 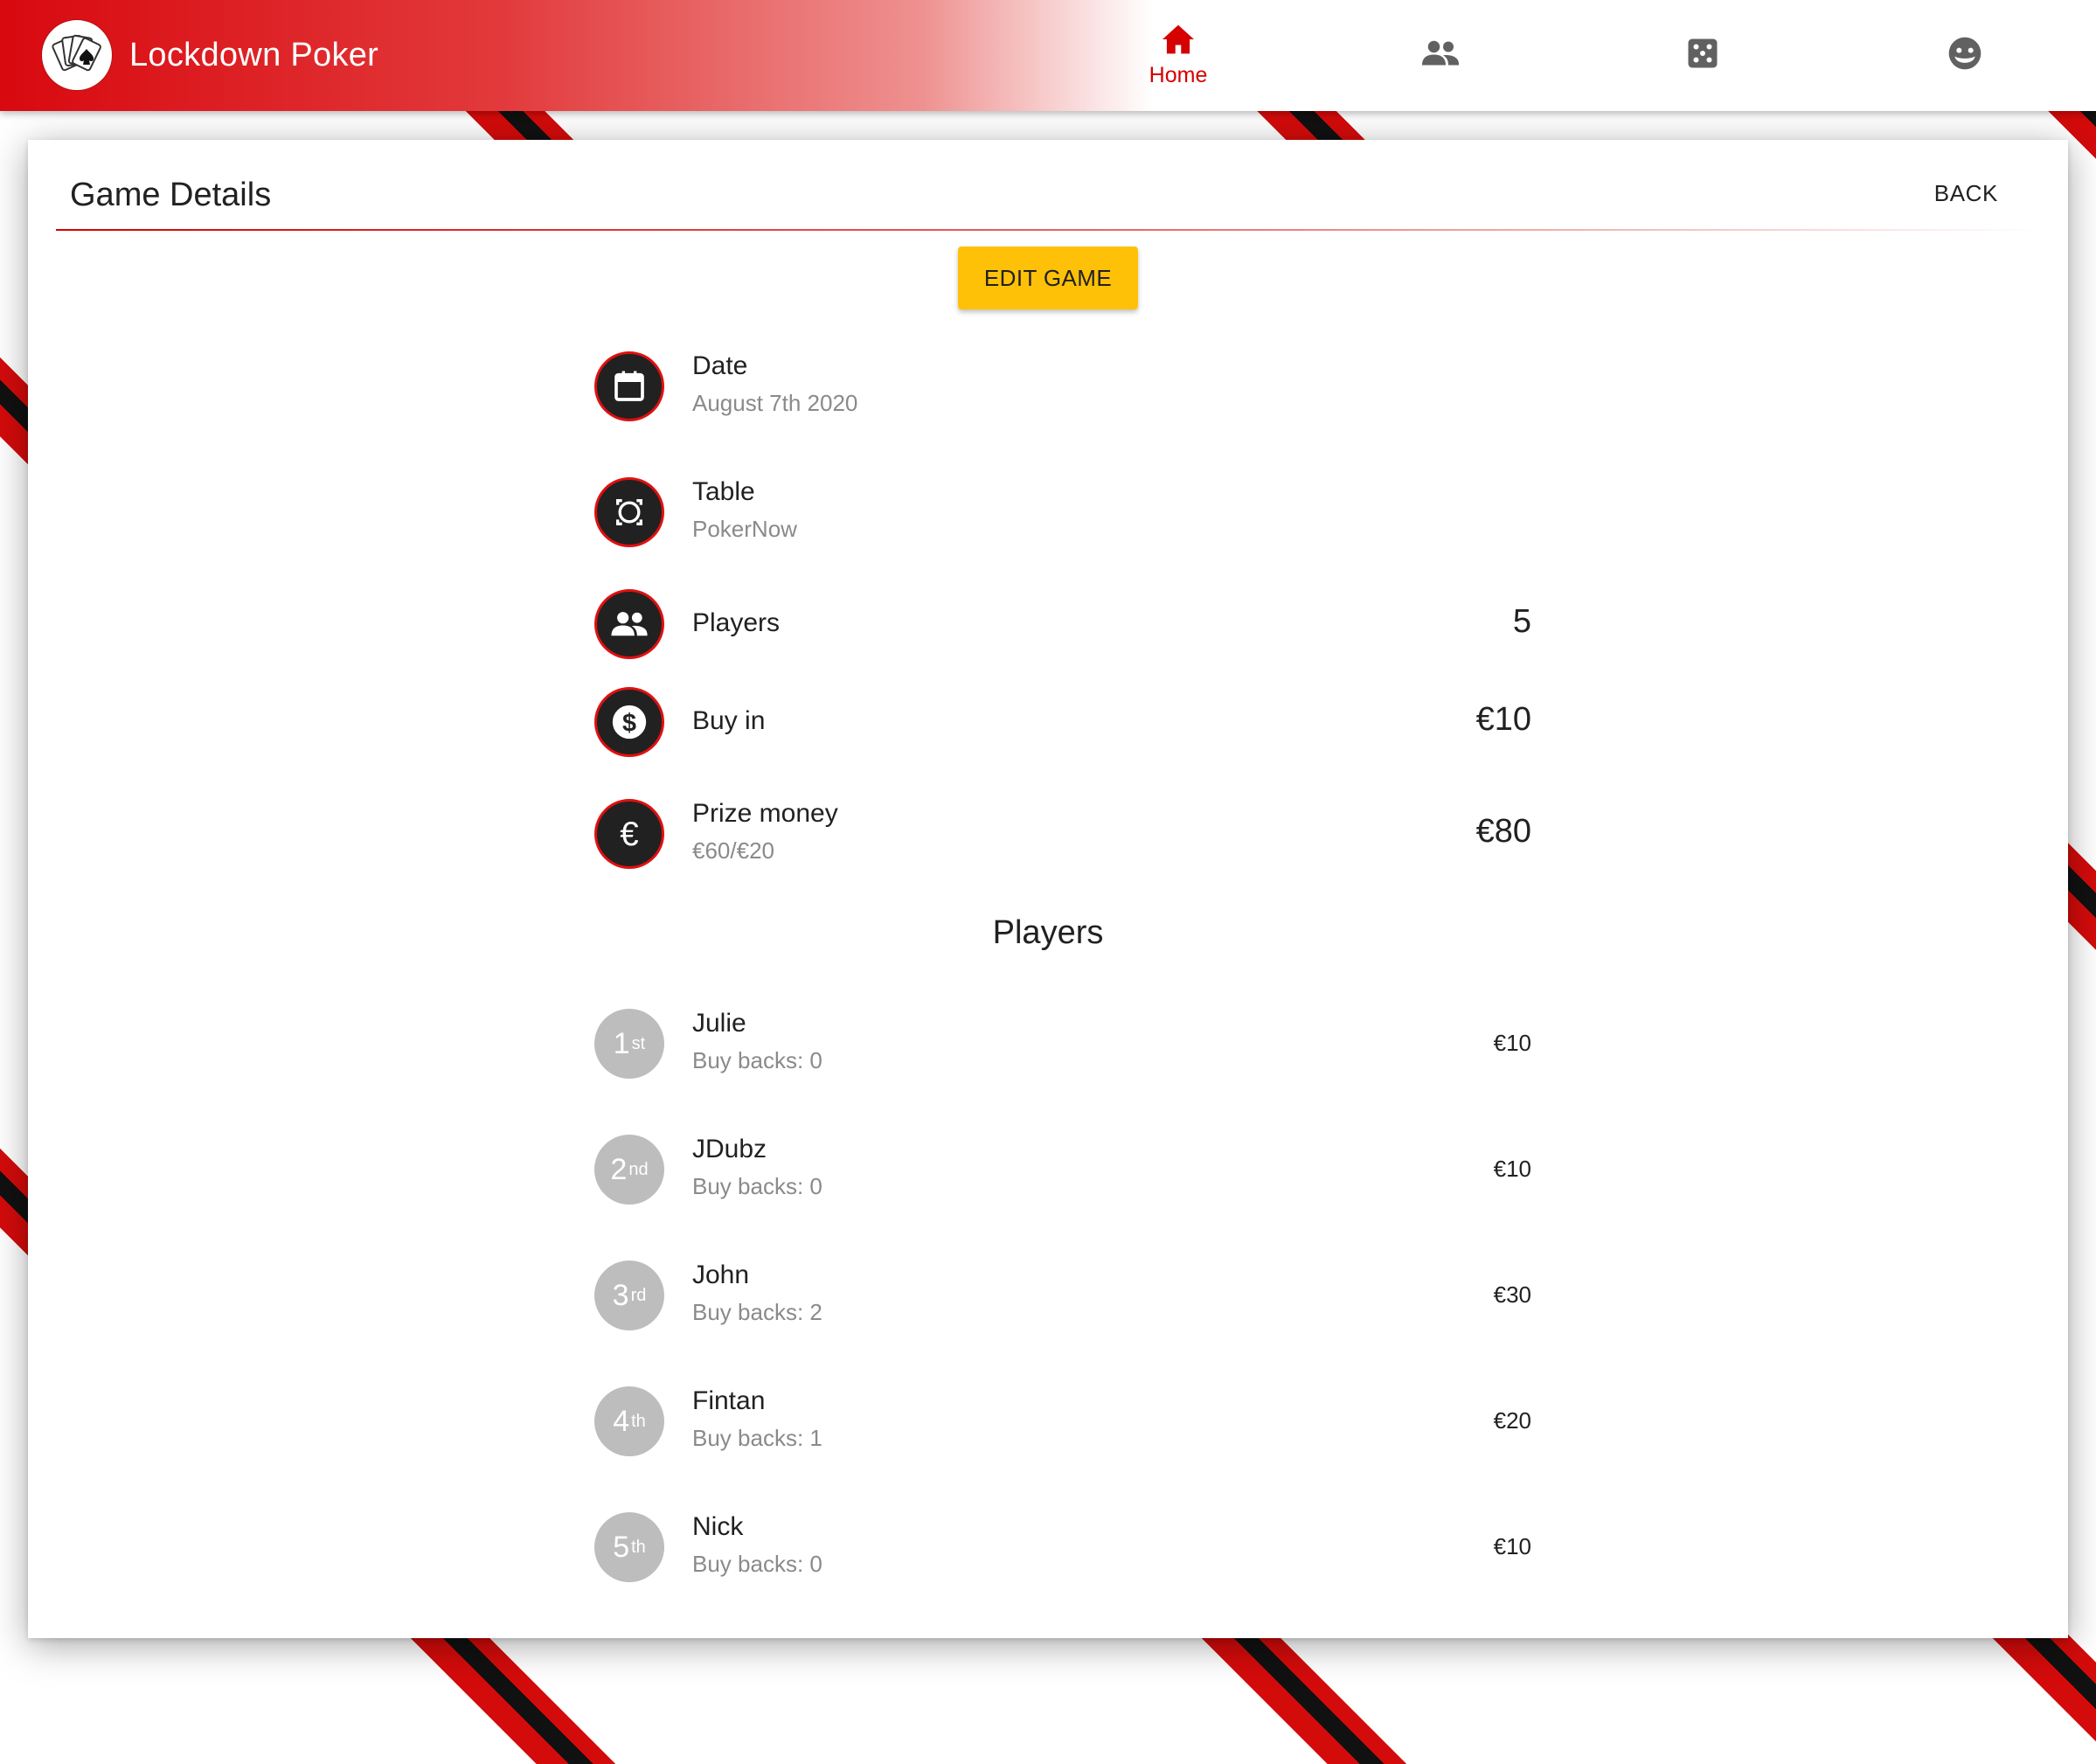 I want to click on nav-players, so click(x=1440, y=55).